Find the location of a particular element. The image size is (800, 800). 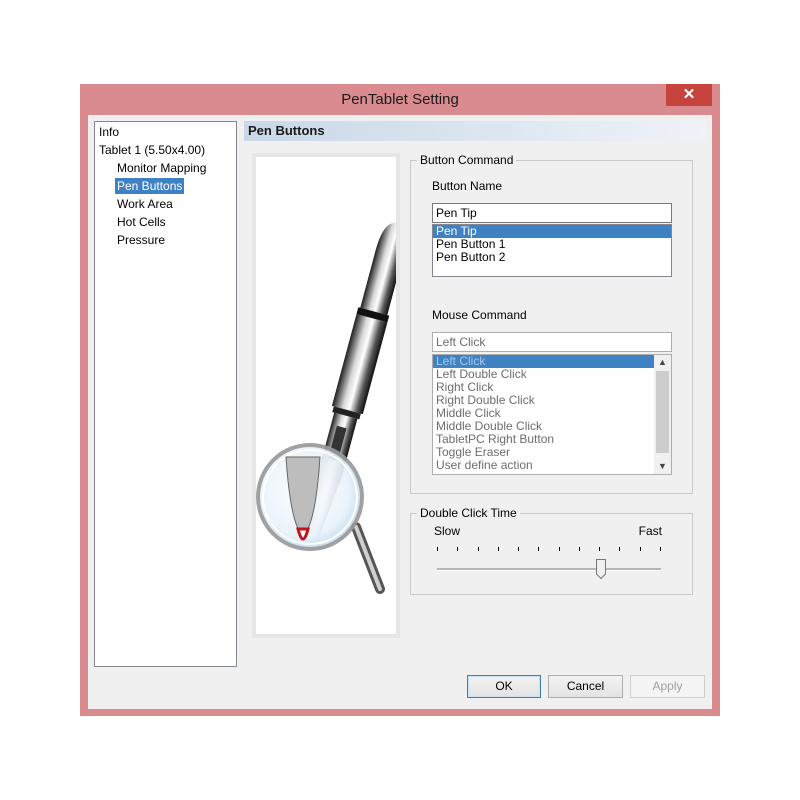

ok-button: OK is located at coordinates (504, 686).